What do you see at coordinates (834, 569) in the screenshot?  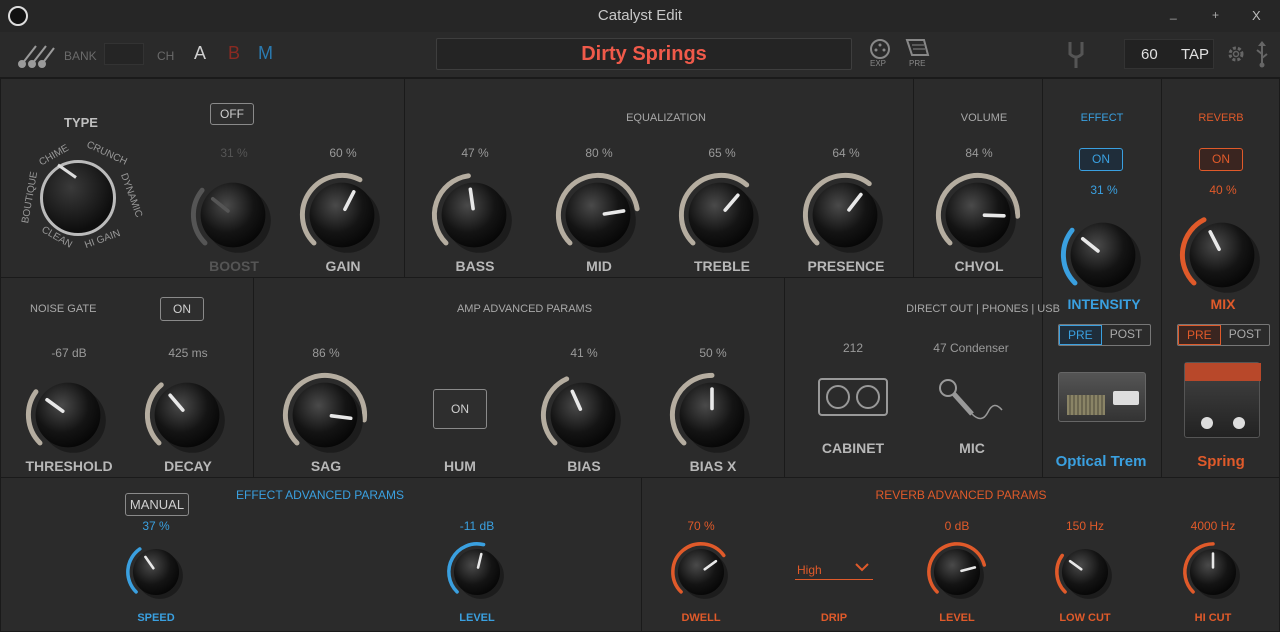 I see `drip-dropdown: High` at bounding box center [834, 569].